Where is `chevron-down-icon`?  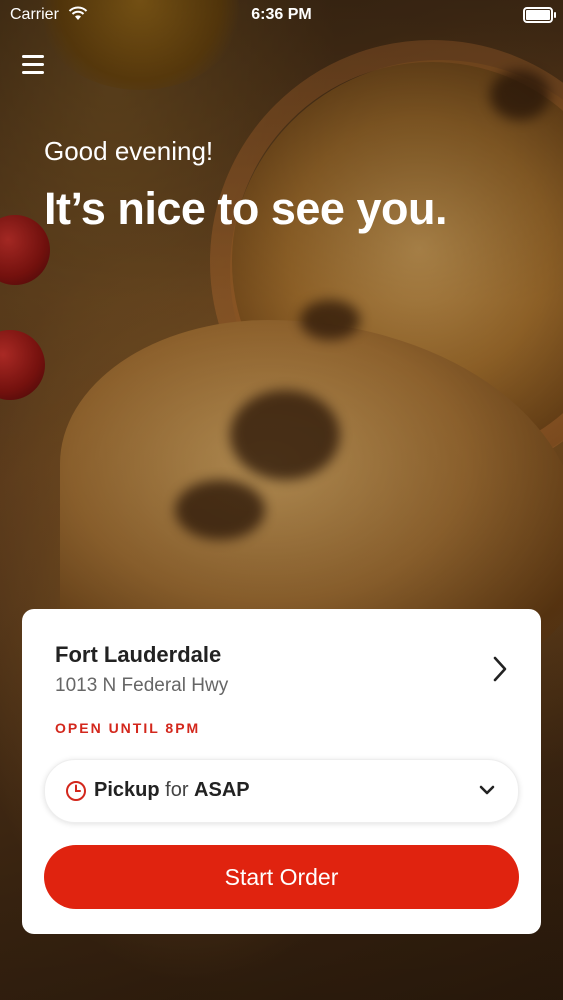 chevron-down-icon is located at coordinates (487, 790).